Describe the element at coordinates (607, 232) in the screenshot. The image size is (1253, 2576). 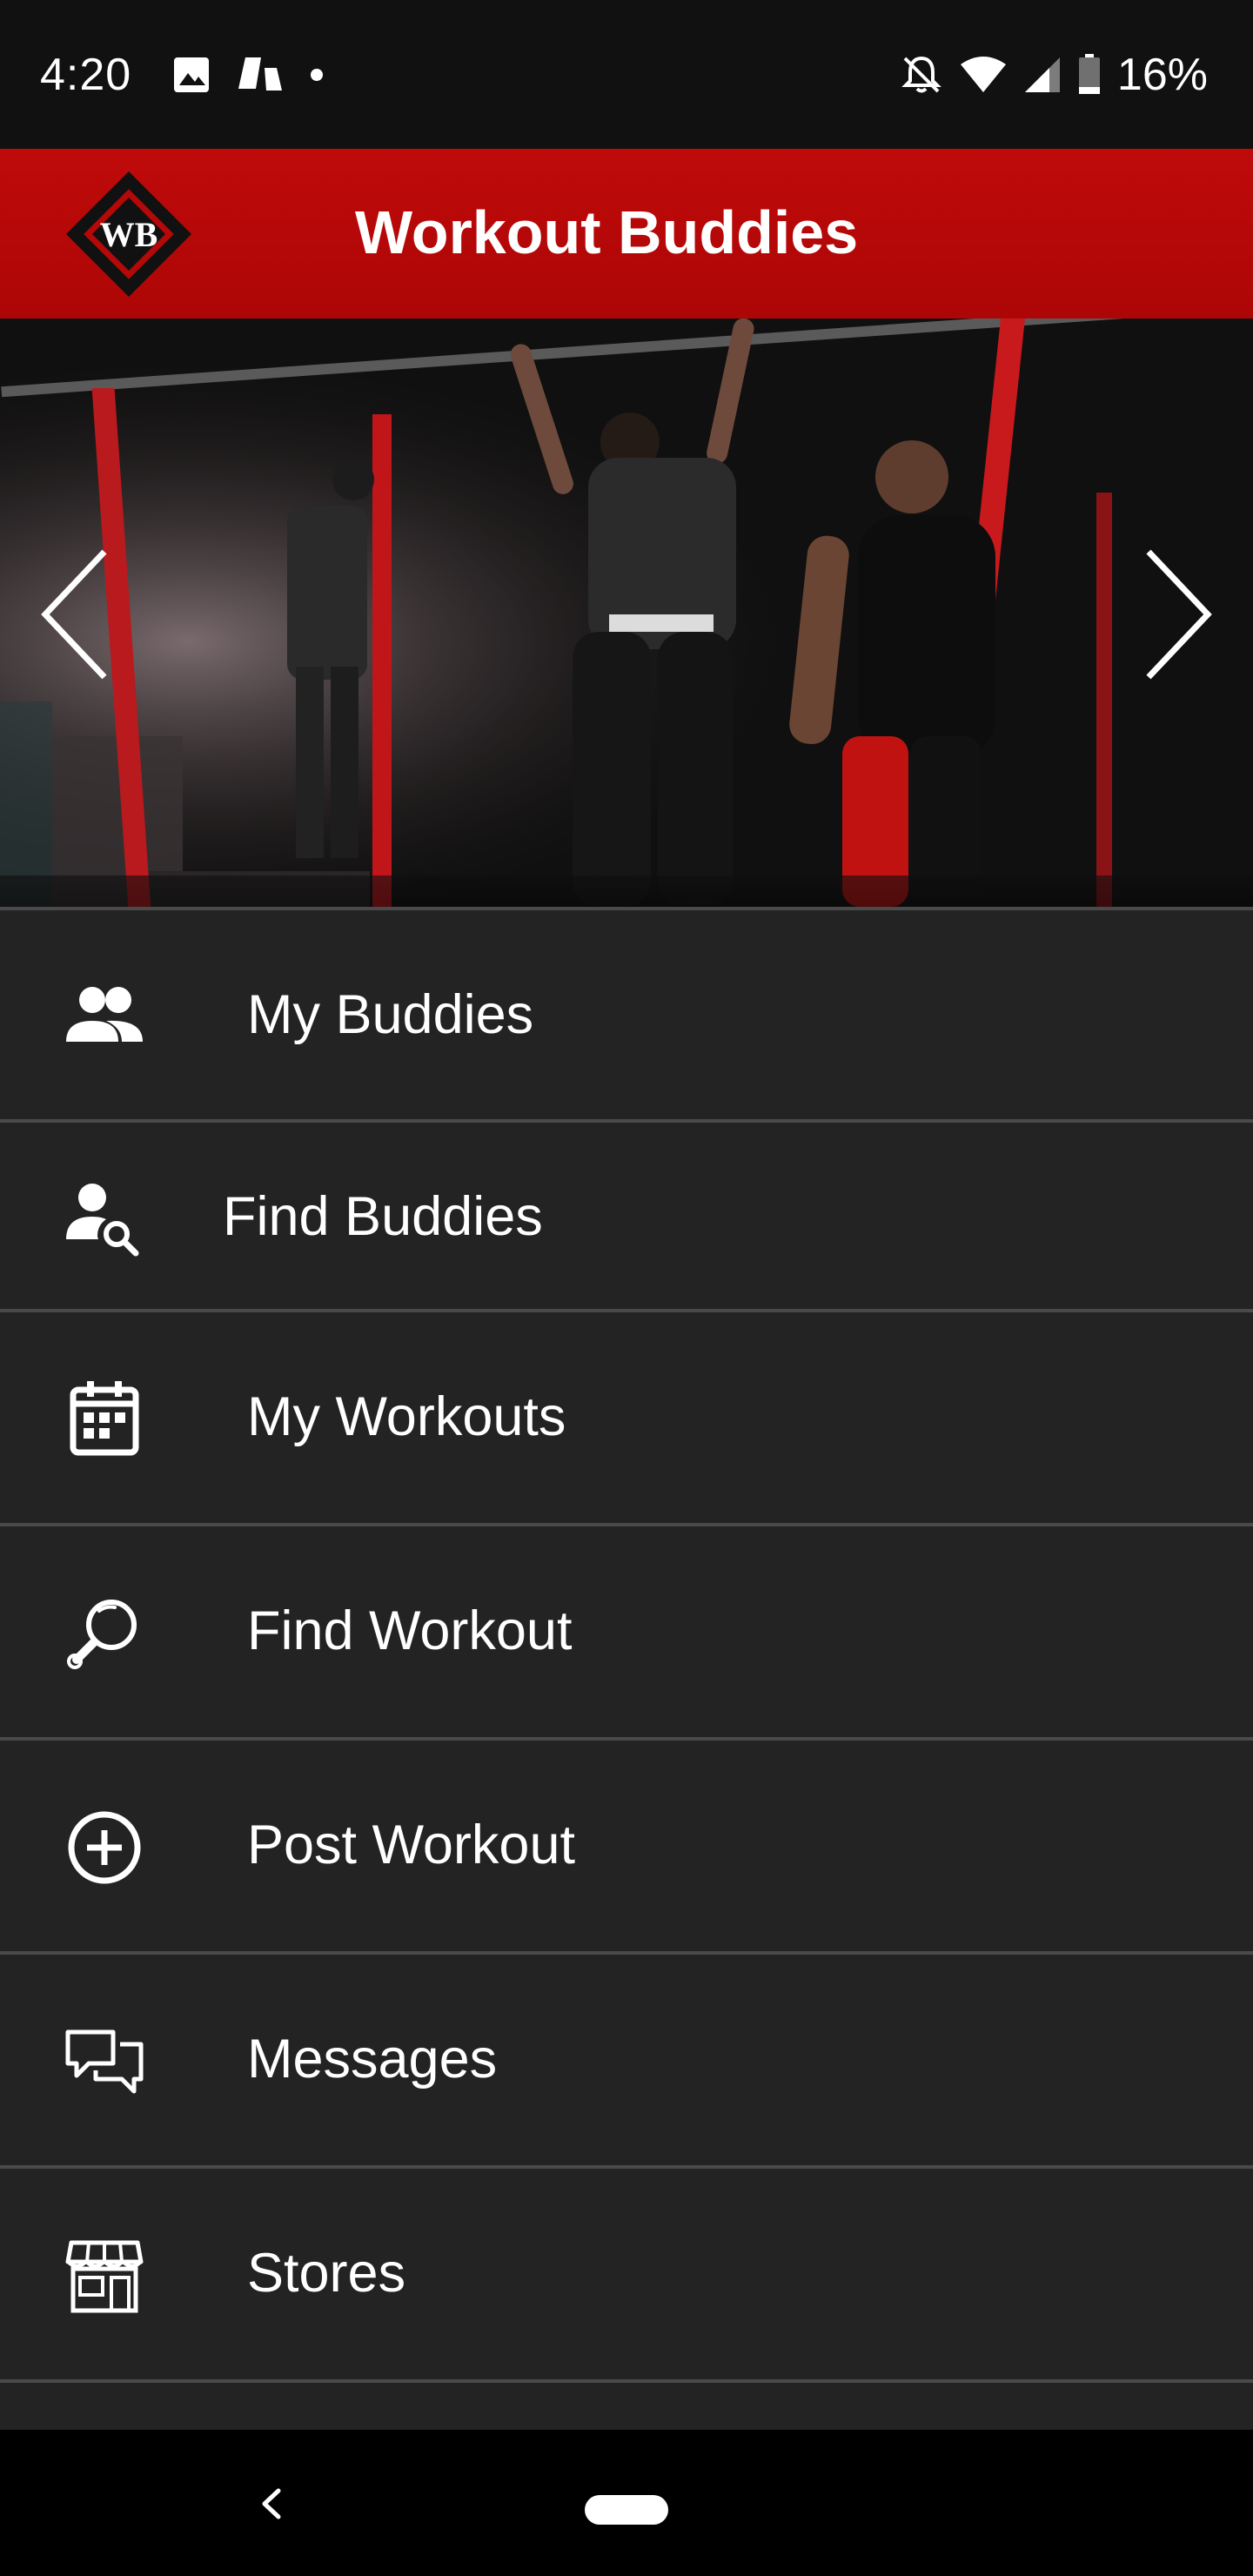
I see `page-title: Workout Buddies` at that location.